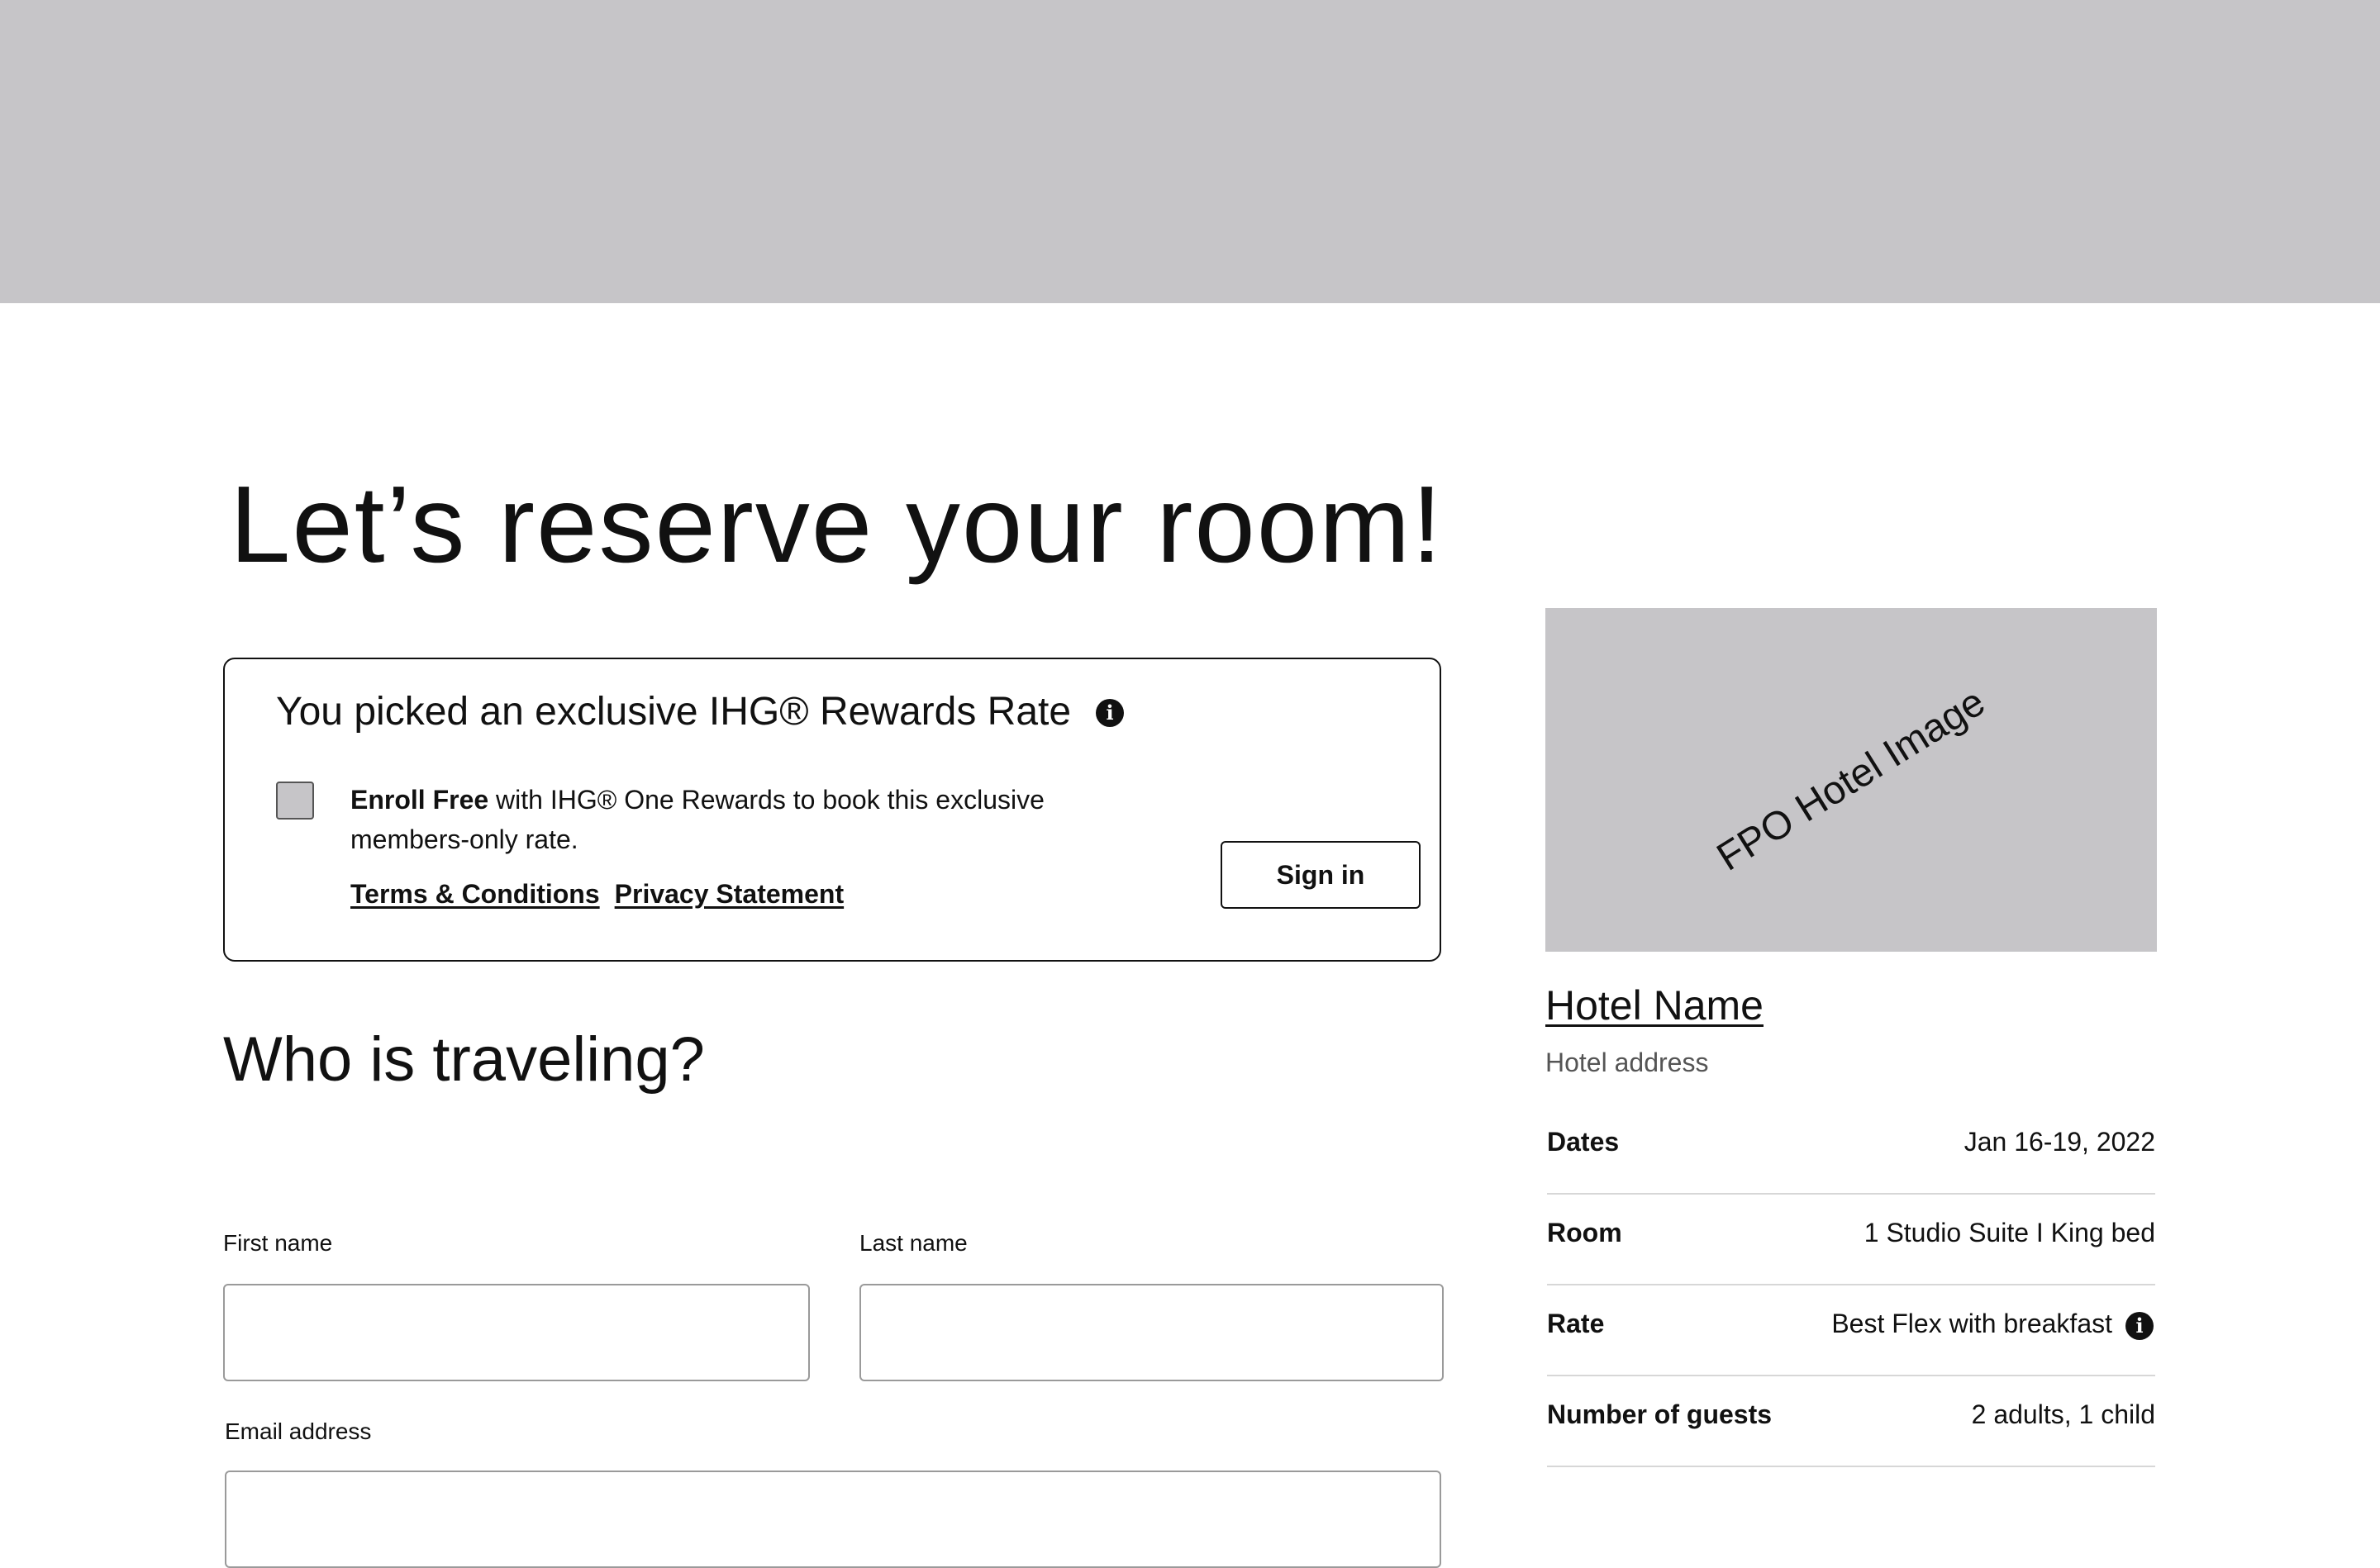  I want to click on first-name-input, so click(516, 1332).